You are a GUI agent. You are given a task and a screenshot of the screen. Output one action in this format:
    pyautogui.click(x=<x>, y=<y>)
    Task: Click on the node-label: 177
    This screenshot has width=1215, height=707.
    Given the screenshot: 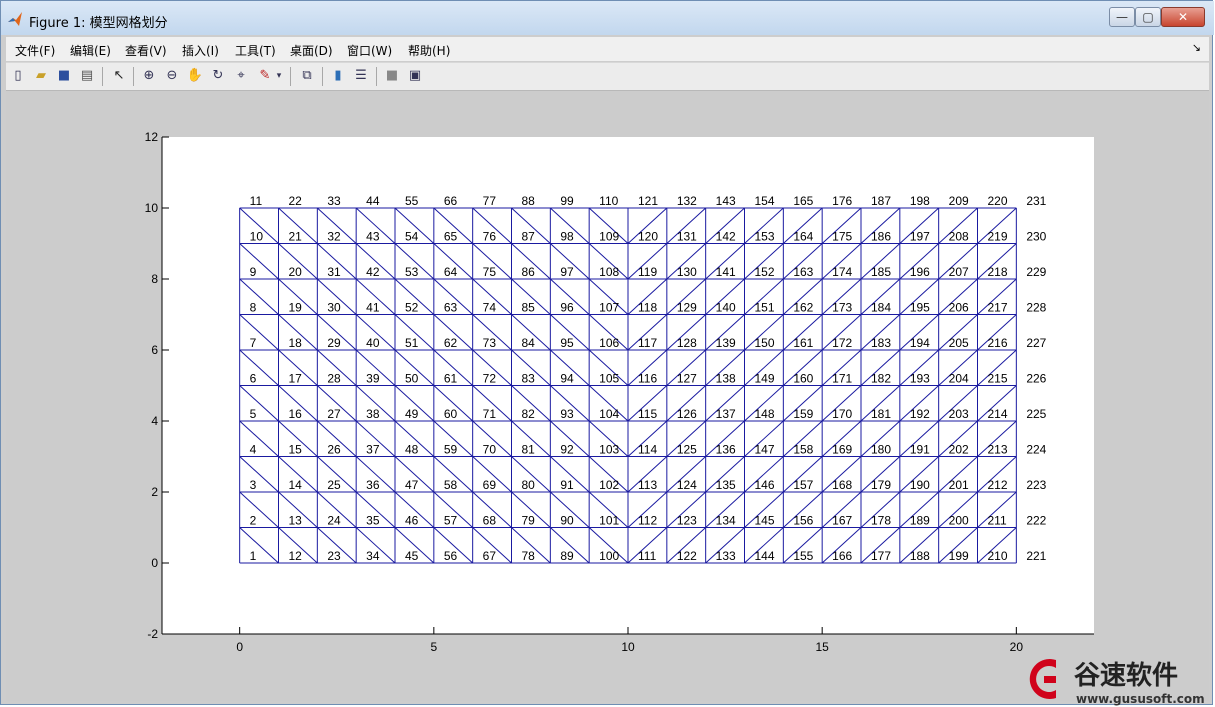 What is the action you would take?
    pyautogui.click(x=881, y=556)
    